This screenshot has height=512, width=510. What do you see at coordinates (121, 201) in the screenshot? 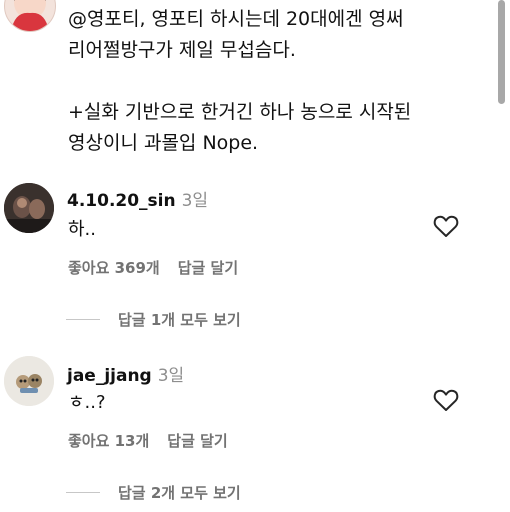
I see `username: 4.10.20_sin` at bounding box center [121, 201].